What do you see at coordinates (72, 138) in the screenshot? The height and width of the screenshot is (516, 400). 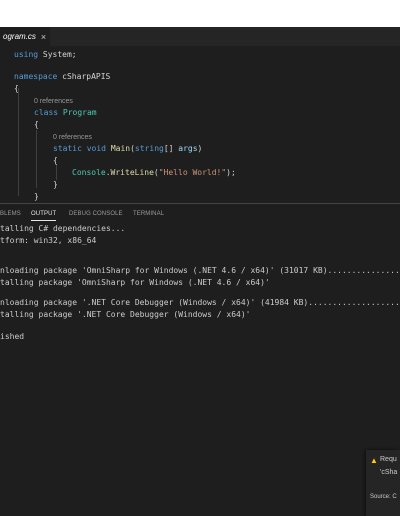 I see `codelens-references-method: 0 references` at bounding box center [72, 138].